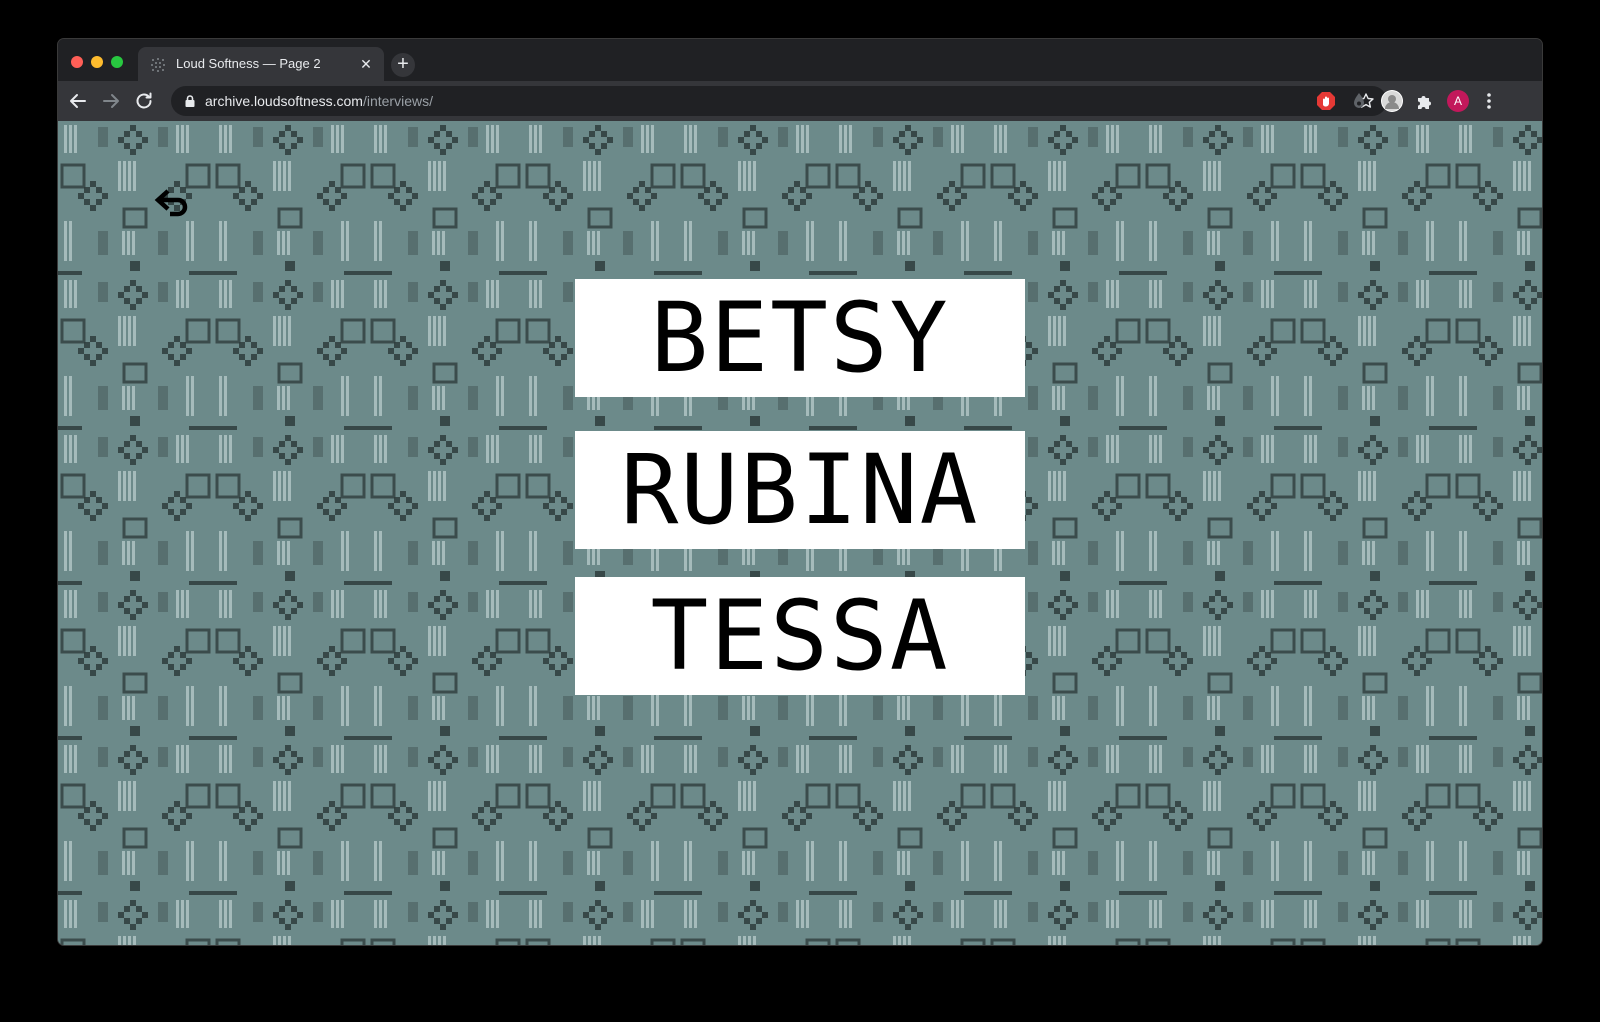 The height and width of the screenshot is (1022, 1600). I want to click on minimize-window-button, so click(97, 62).